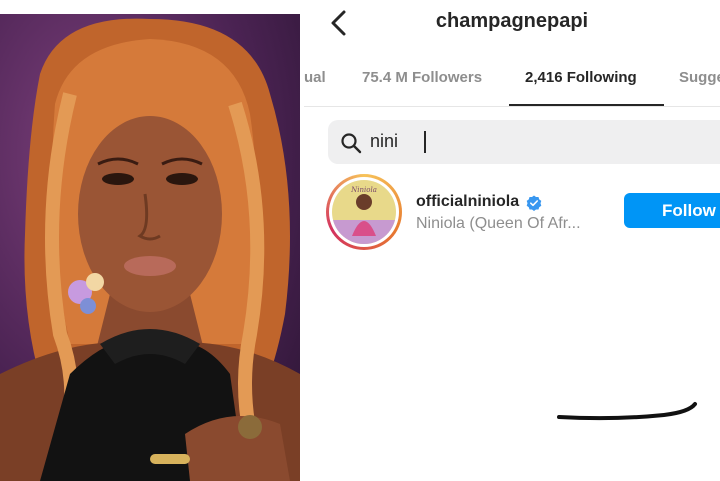 This screenshot has height=481, width=720. I want to click on avatar-caption: Niniola, so click(363, 190).